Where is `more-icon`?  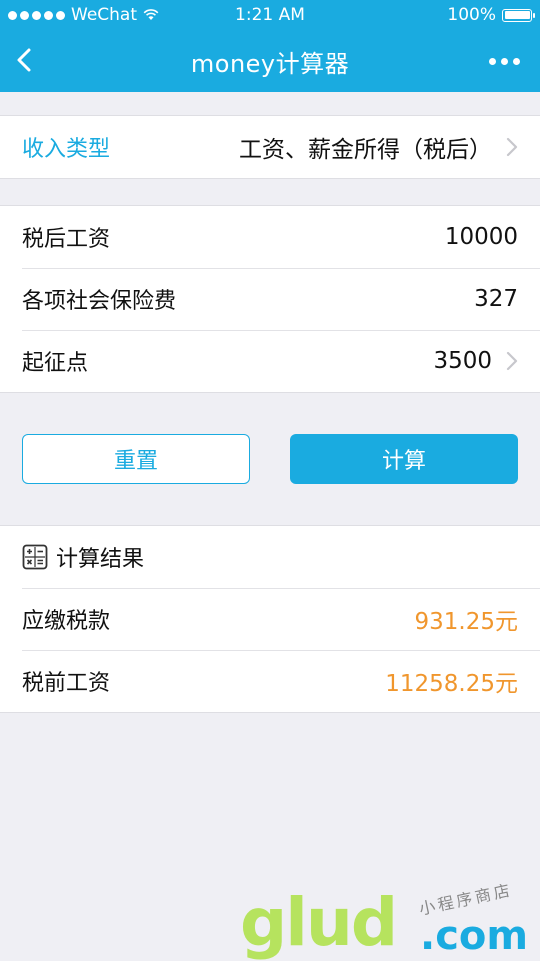 more-icon is located at coordinates (504, 61).